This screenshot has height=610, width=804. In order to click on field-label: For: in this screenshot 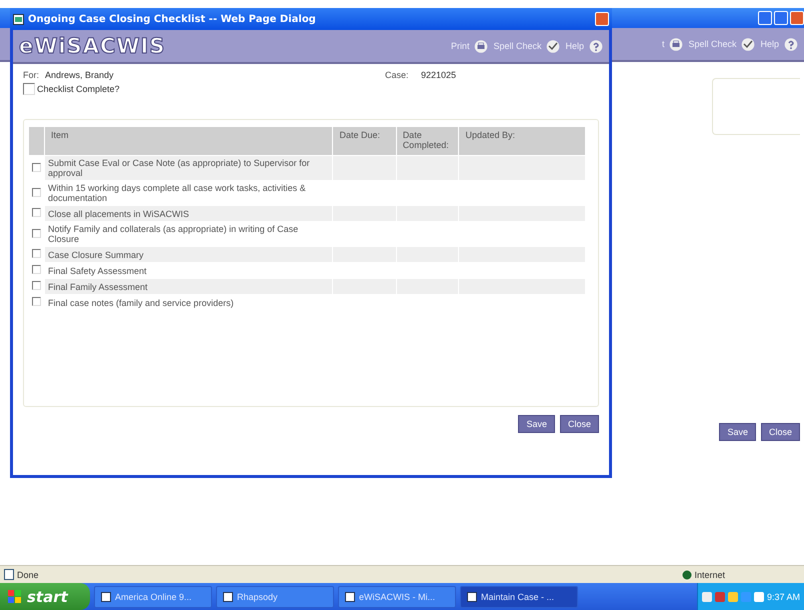, I will do `click(31, 75)`.